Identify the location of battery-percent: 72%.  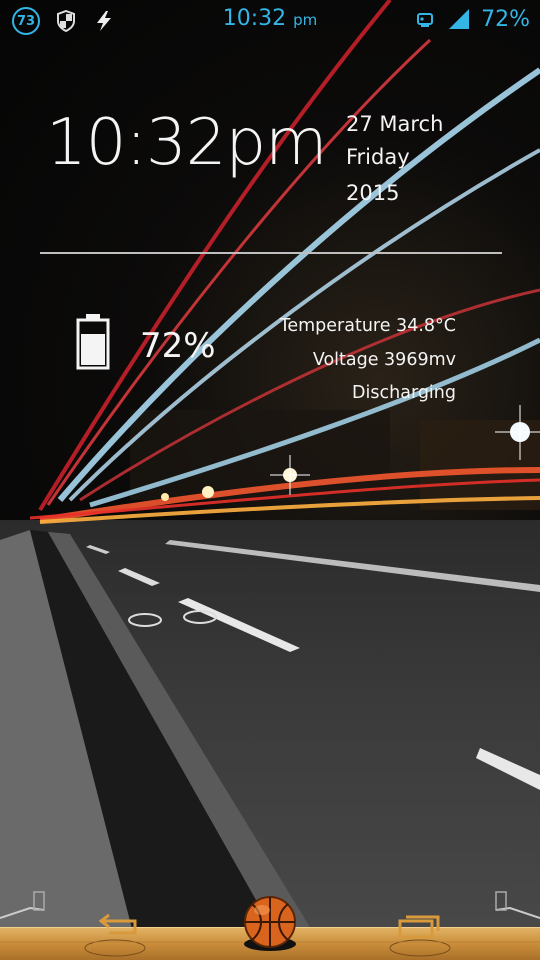
(178, 346).